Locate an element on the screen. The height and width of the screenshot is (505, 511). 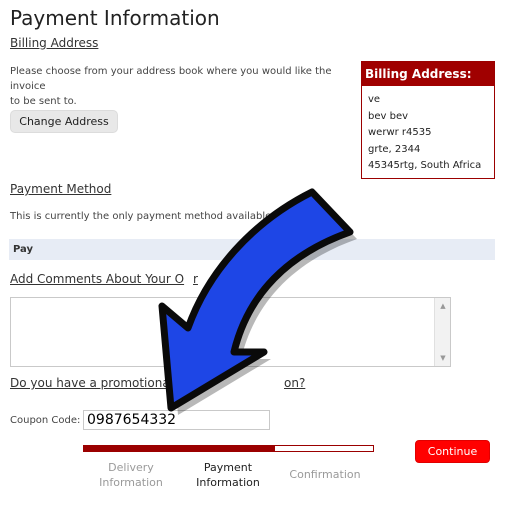
promo-question-link: Do you have a promotional c is located at coordinates (96, 383).